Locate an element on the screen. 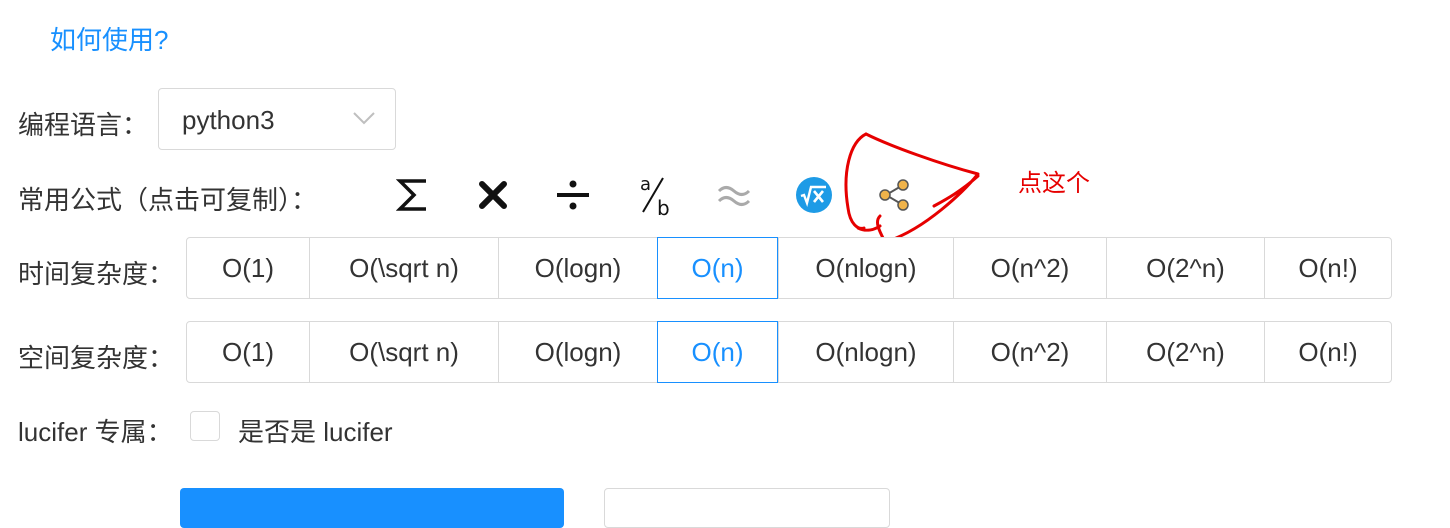 This screenshot has height=528, width=1450. time-option: O(\sqrt n) is located at coordinates (403, 268).